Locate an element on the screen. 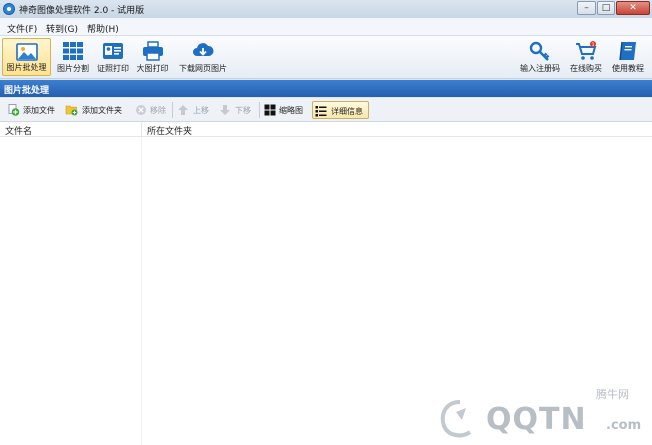 The height and width of the screenshot is (445, 652). column-header-label: 所在文件夹 is located at coordinates (170, 132).